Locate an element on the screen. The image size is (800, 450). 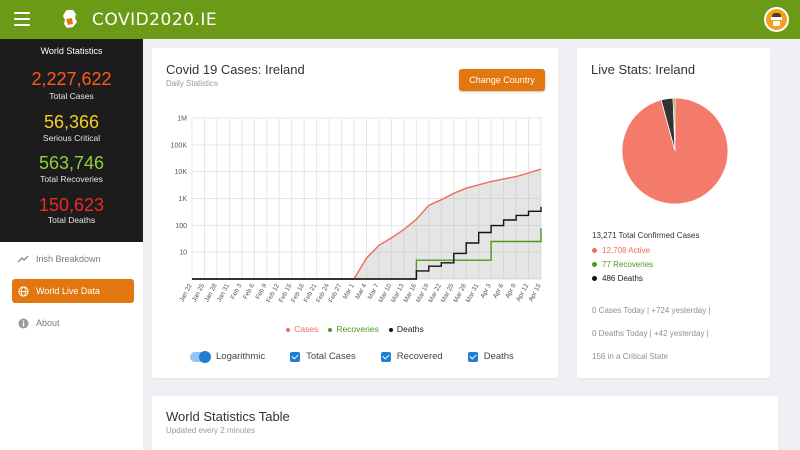
nav-label-world-live-data: World Live Data is located at coordinates (68, 291).